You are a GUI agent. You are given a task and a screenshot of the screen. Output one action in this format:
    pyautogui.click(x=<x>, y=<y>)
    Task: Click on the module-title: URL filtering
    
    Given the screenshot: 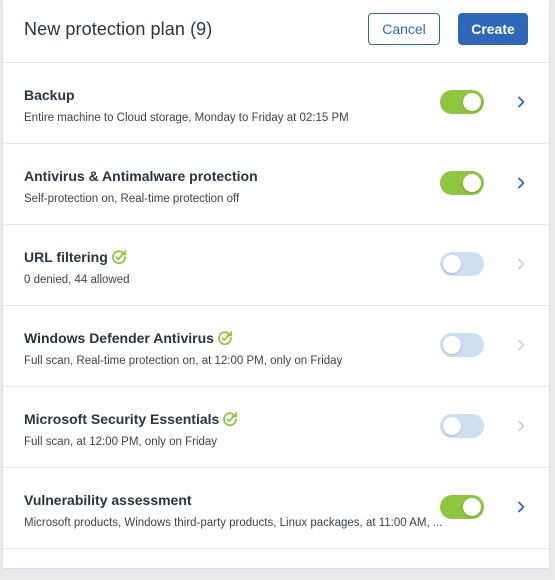 What is the action you would take?
    pyautogui.click(x=75, y=257)
    